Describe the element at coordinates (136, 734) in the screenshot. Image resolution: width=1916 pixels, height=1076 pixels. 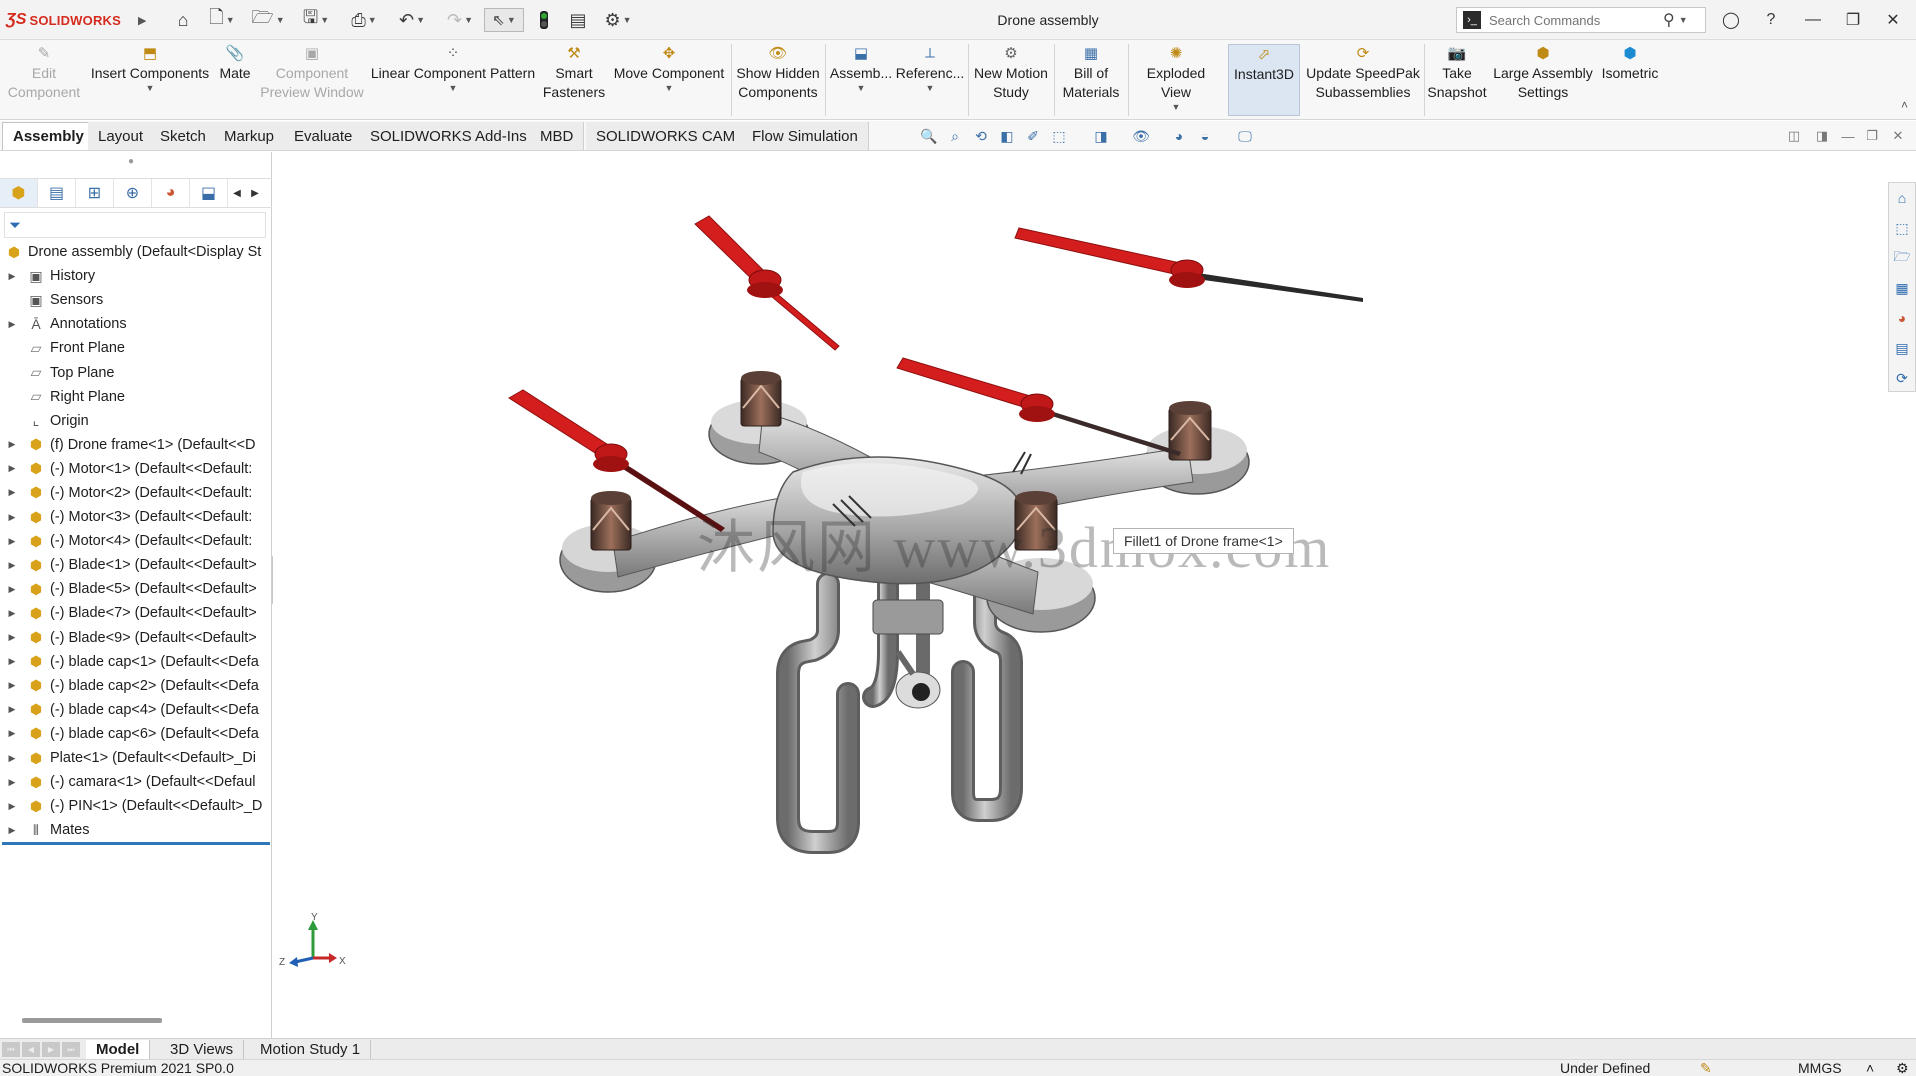
I see `tree-item: ▶ ⬢ (-) blade cap<6> (Default<<Defa` at that location.